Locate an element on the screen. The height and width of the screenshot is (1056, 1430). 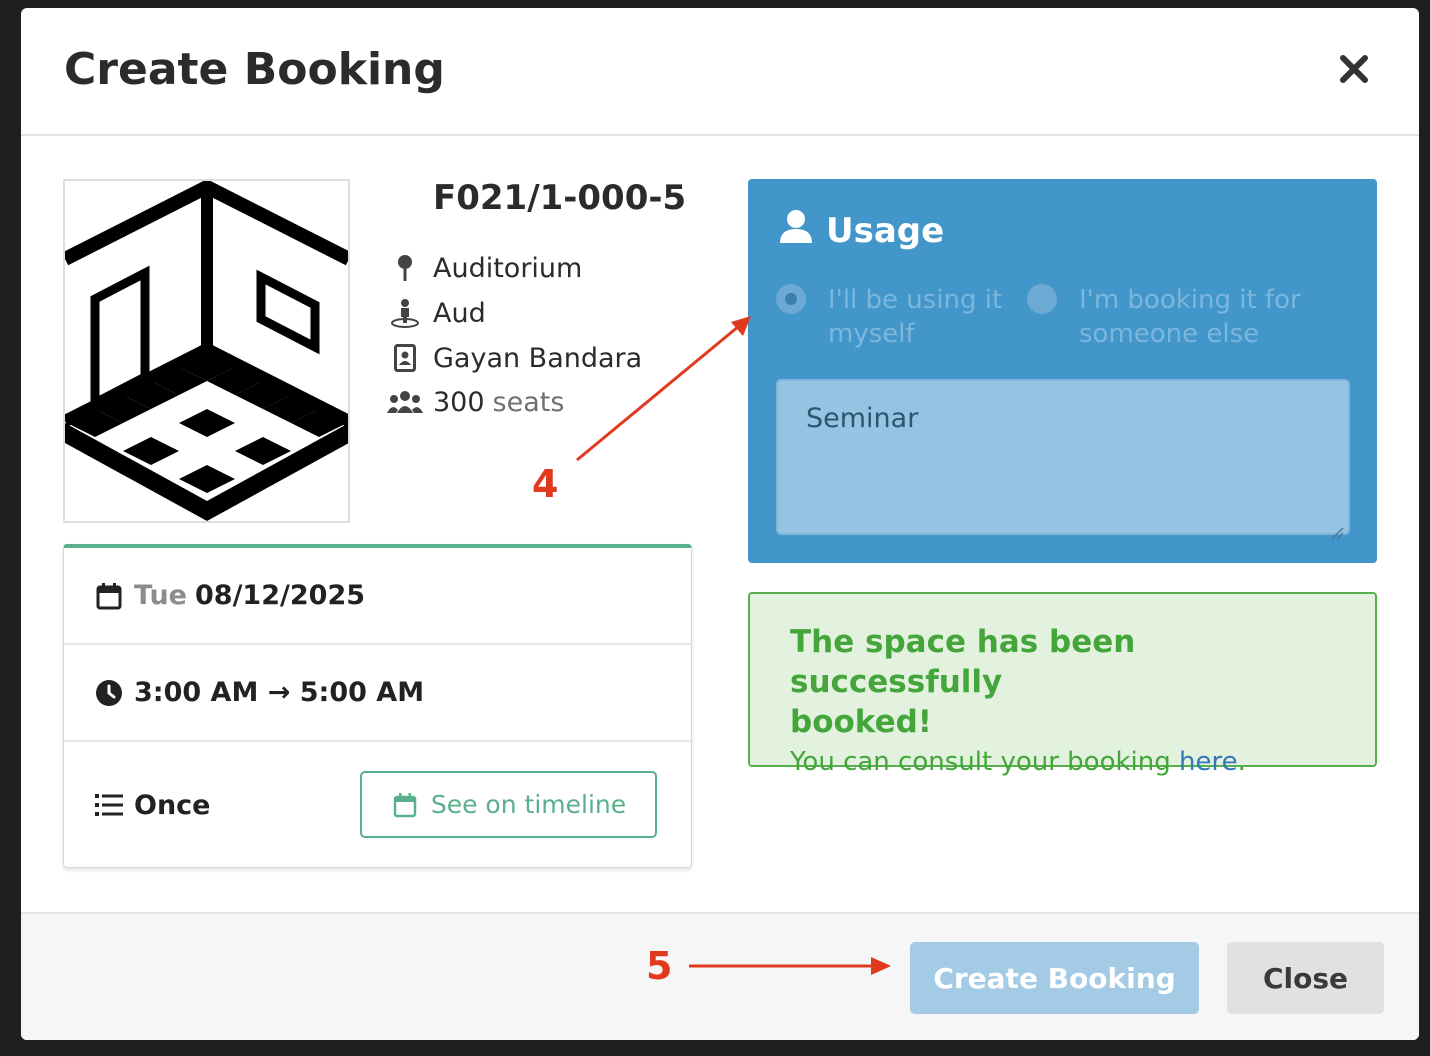
radio-label-line2: someone else is located at coordinates (1169, 334).